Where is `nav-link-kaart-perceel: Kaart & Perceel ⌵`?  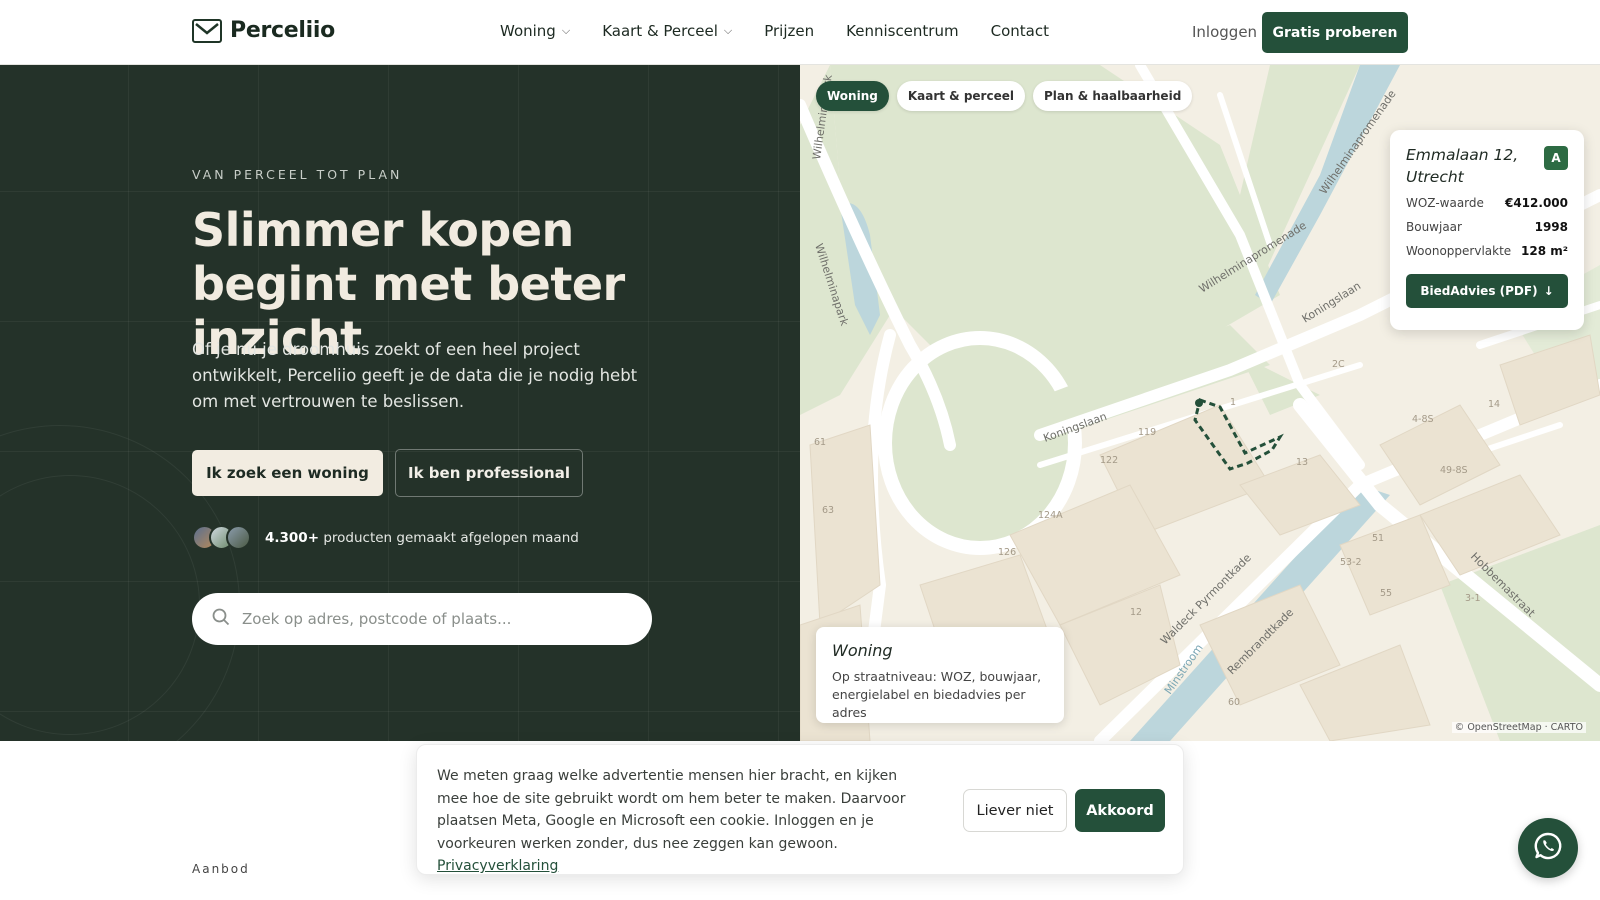
nav-link-kaart-perceel: Kaart & Perceel ⌵ is located at coordinates (667, 31).